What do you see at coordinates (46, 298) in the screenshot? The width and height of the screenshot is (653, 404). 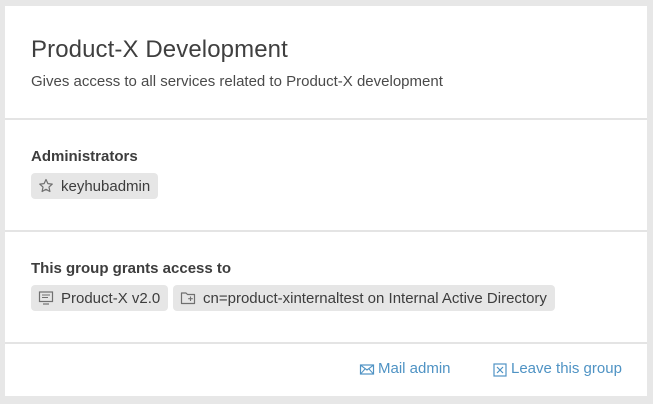 I see `application-icon` at bounding box center [46, 298].